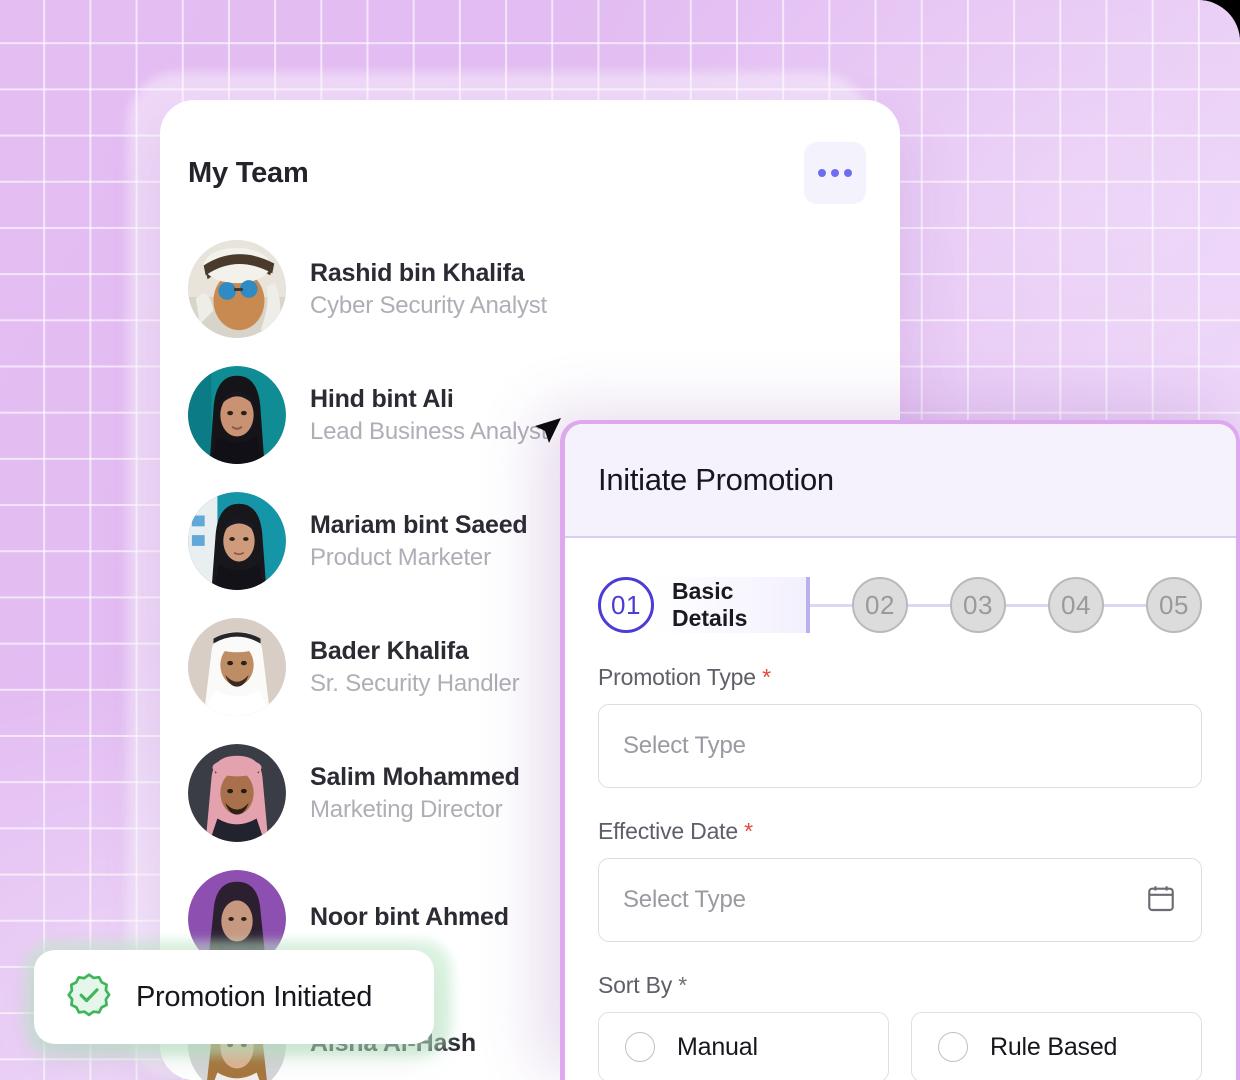  What do you see at coordinates (400, 557) in the screenshot?
I see `member-role: Product Marketer` at bounding box center [400, 557].